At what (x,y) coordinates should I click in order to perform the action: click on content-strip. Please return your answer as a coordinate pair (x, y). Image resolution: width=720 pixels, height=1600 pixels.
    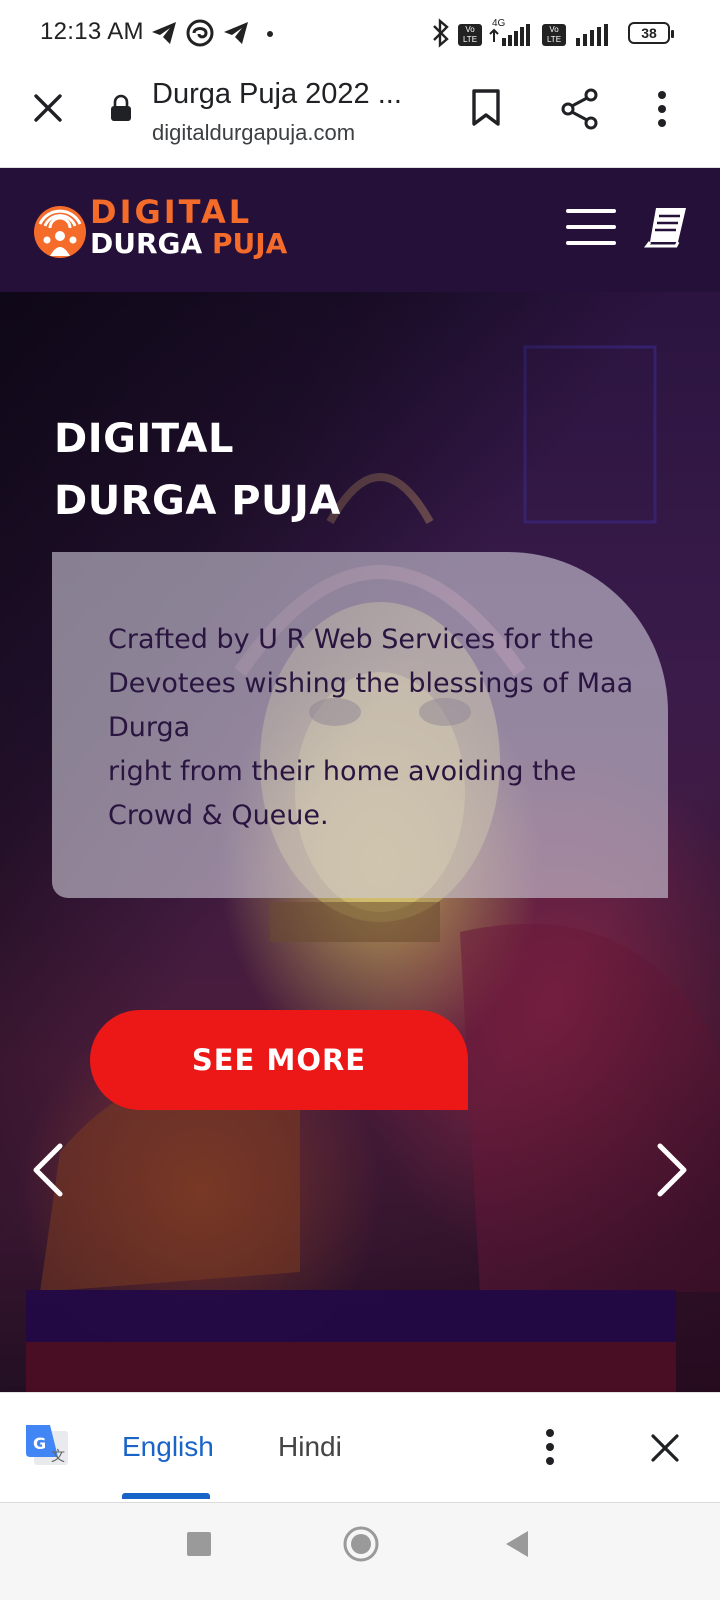
    Looking at the image, I should click on (351, 1316).